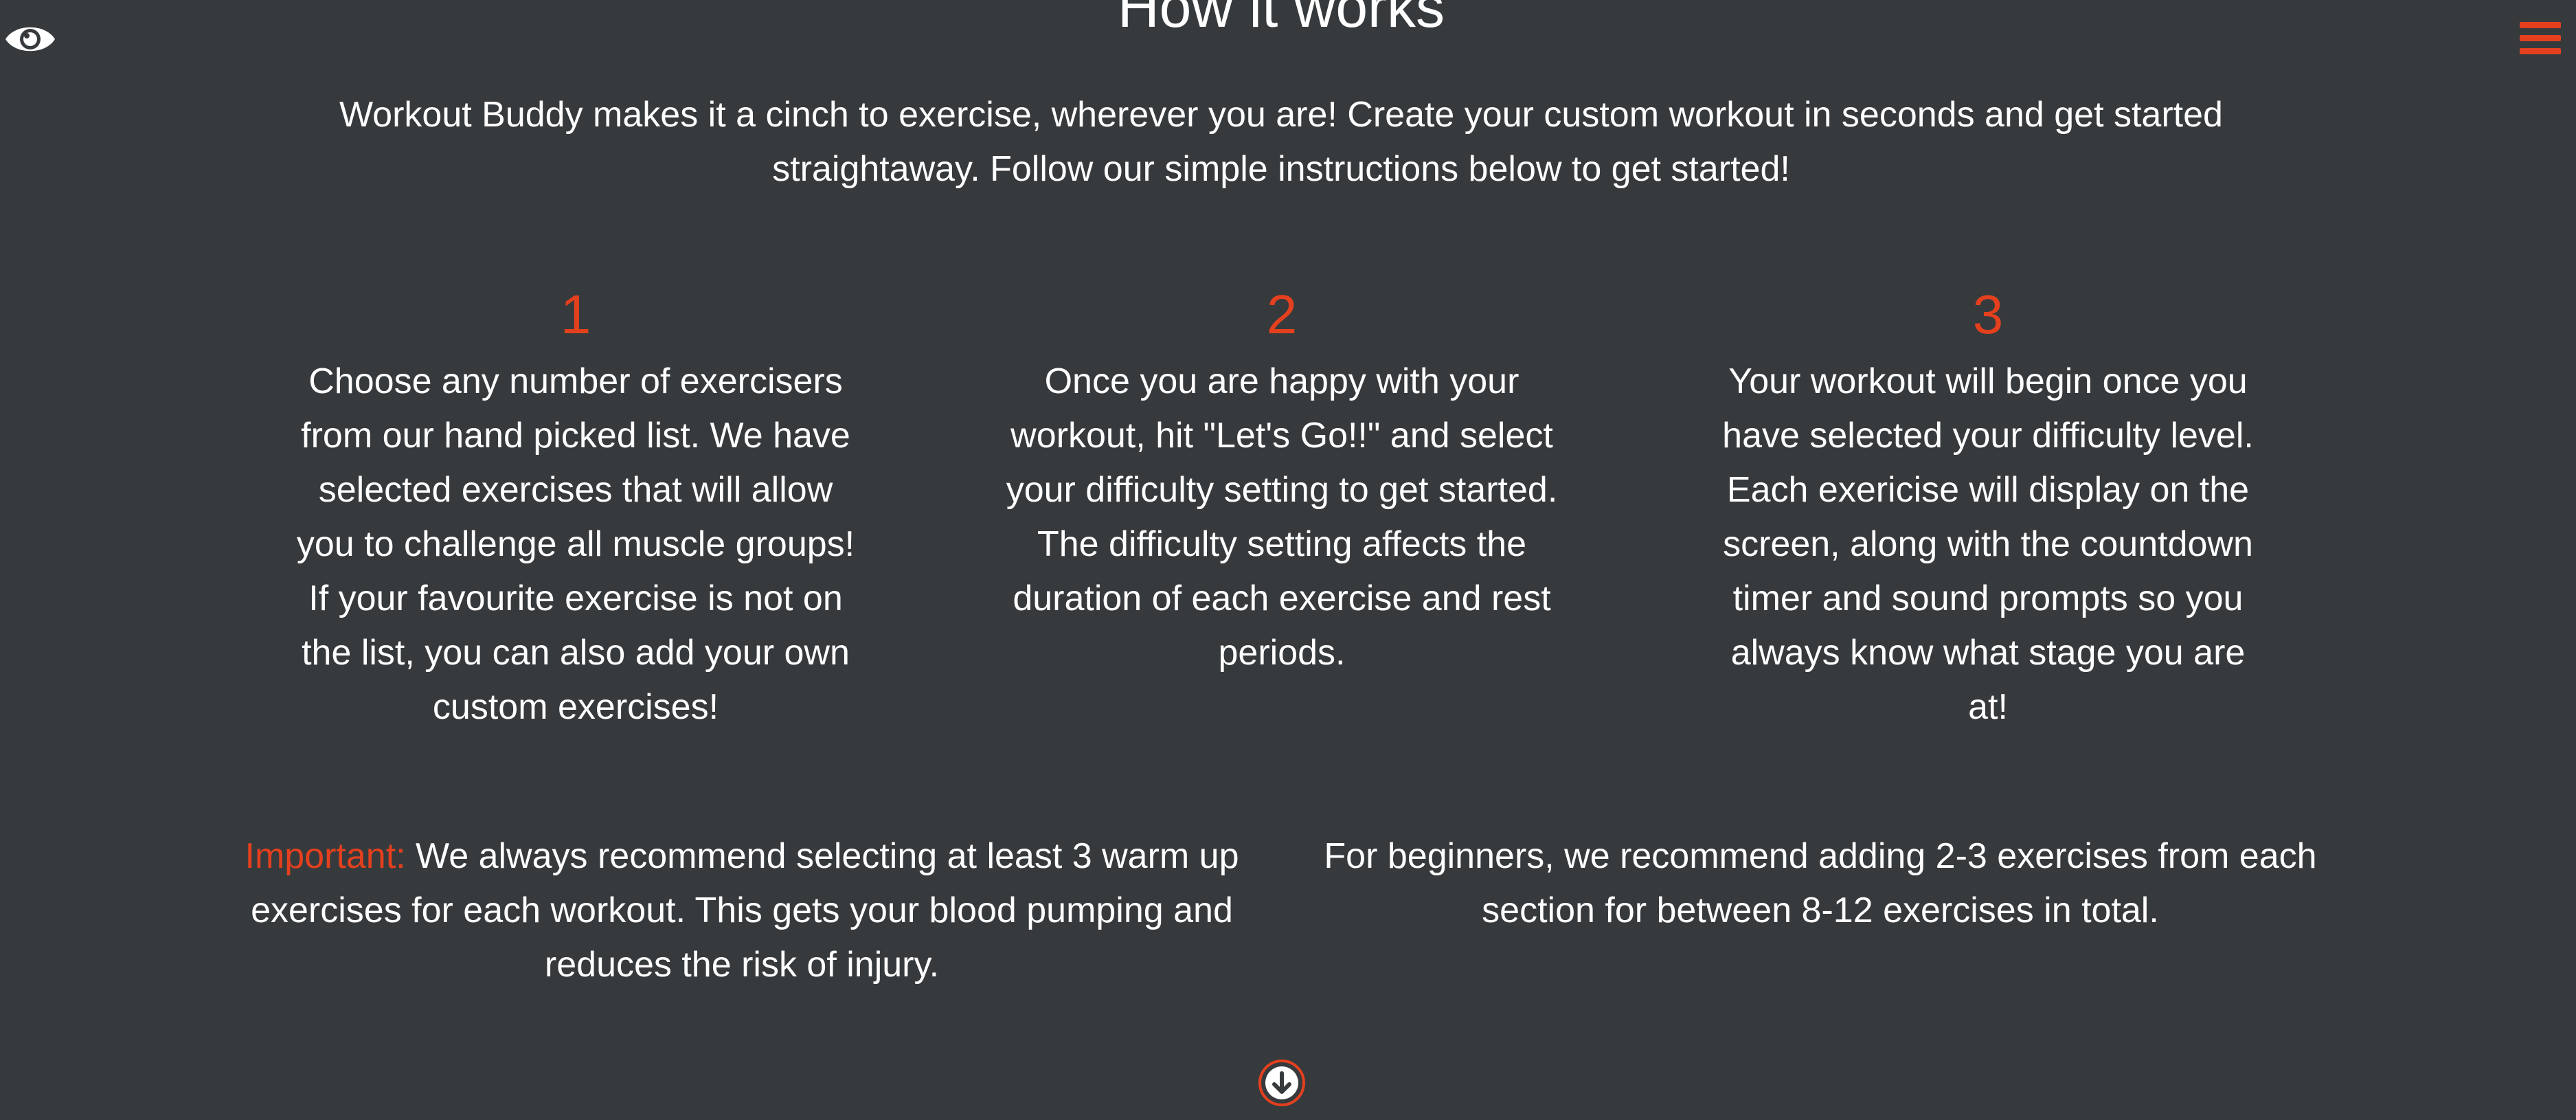 This screenshot has width=2576, height=1120. Describe the element at coordinates (1988, 314) in the screenshot. I see `step-number: 3` at that location.